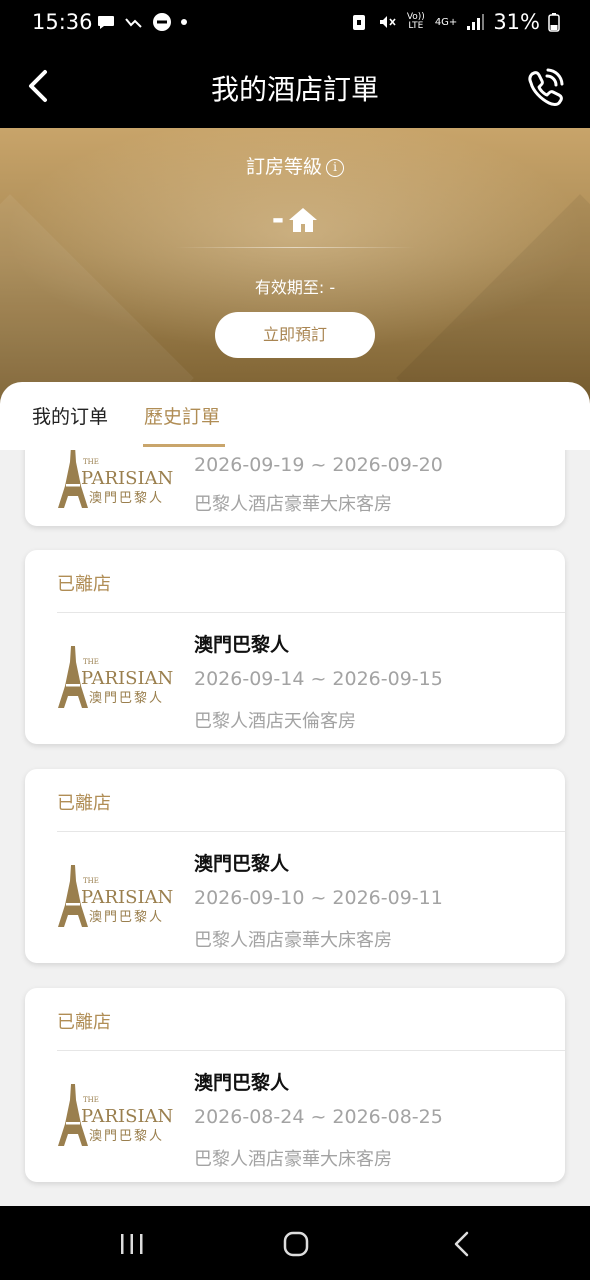 The width and height of the screenshot is (590, 1280). What do you see at coordinates (318, 1117) in the screenshot?
I see `stay-dates: 2026-08-24 ~ 2026-08-25` at bounding box center [318, 1117].